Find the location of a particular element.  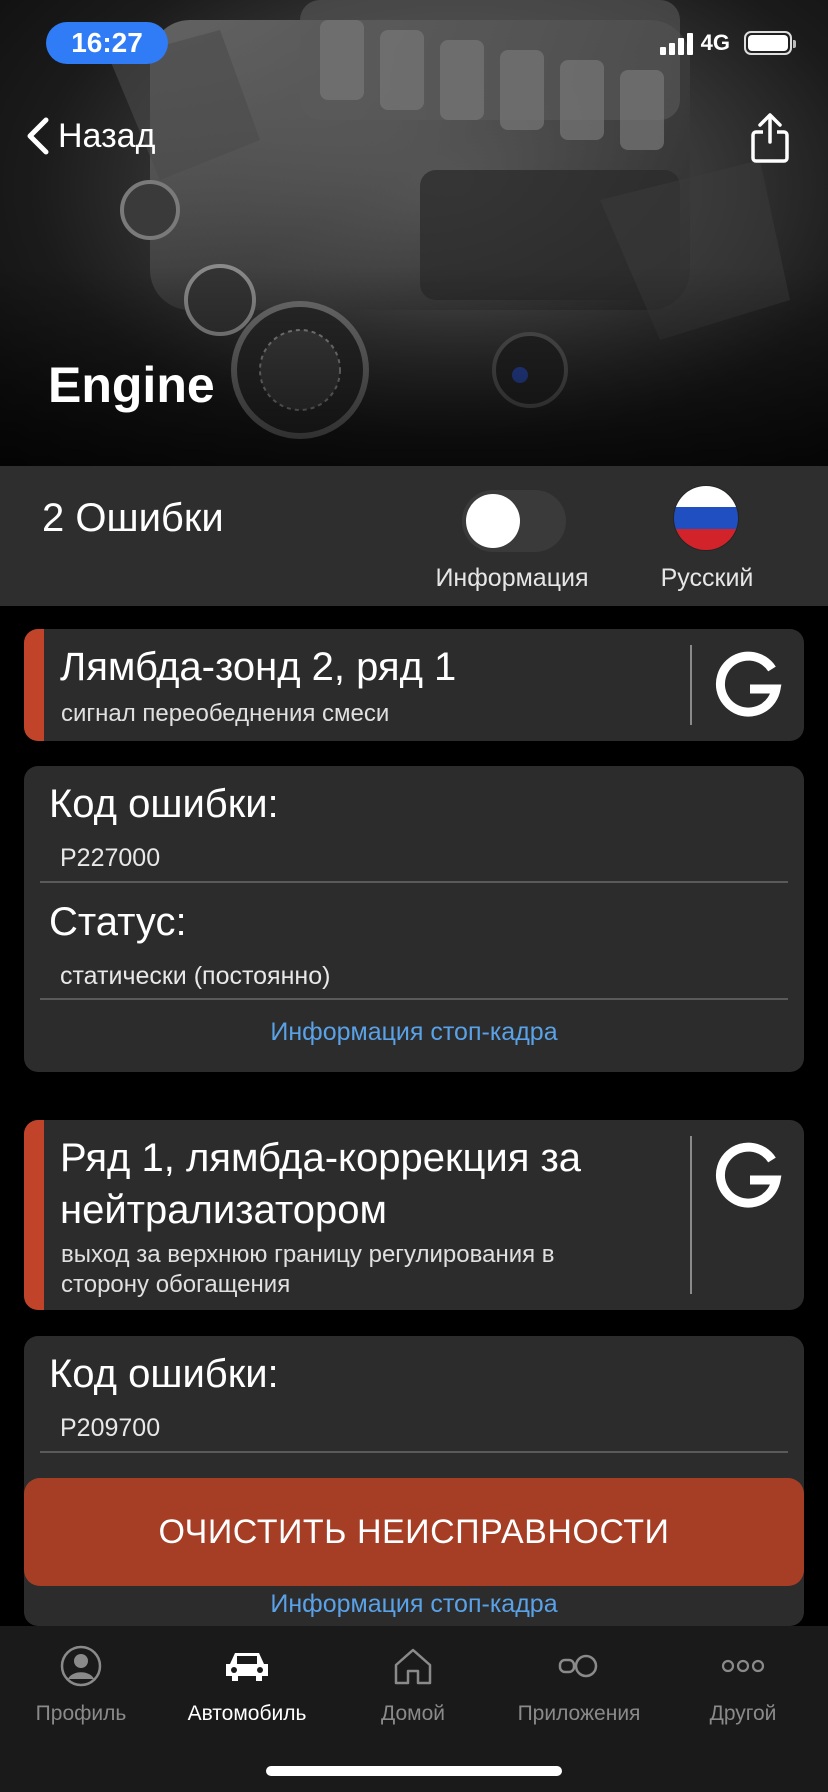

home-indicator is located at coordinates (414, 1771).